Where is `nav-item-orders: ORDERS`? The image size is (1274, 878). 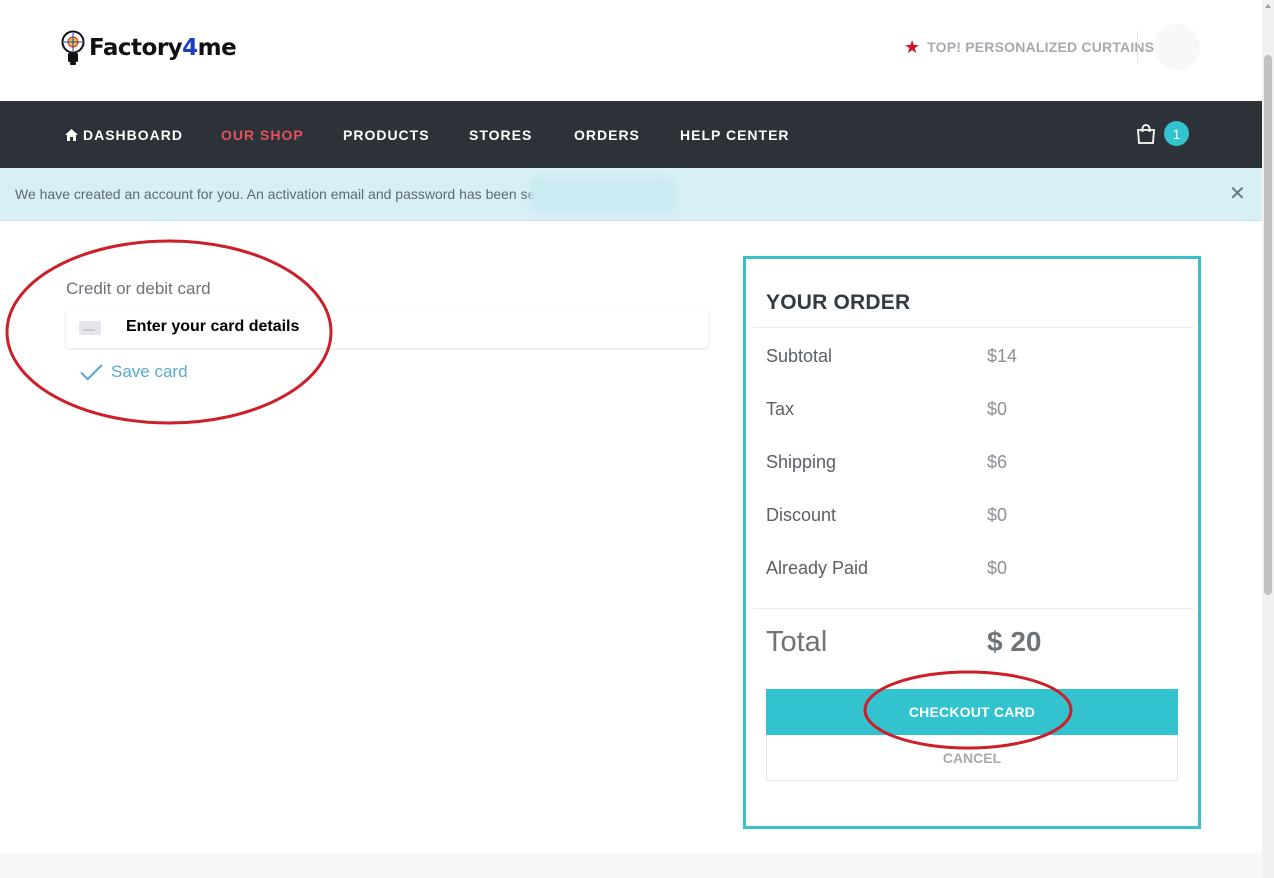 nav-item-orders: ORDERS is located at coordinates (607, 135).